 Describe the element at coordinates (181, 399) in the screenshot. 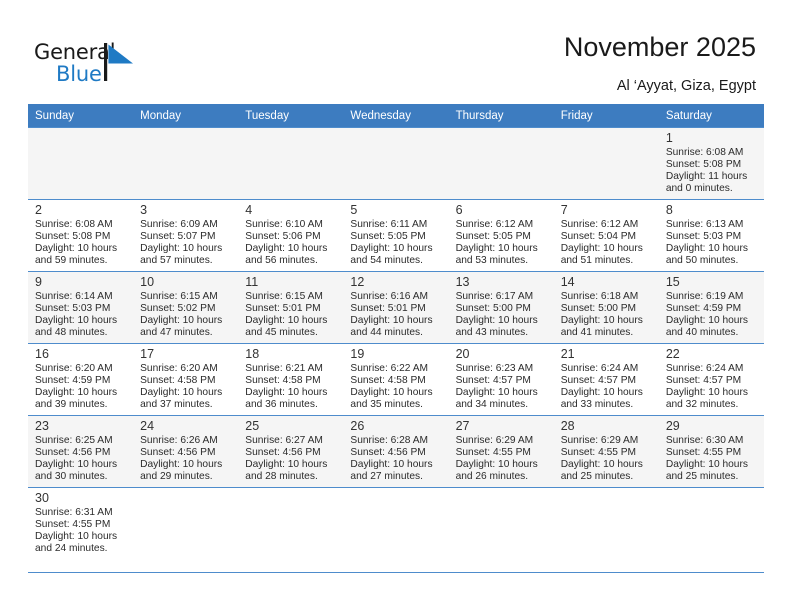

I see `daylight-text: Daylight: 10 hours and 37 minutes.` at that location.